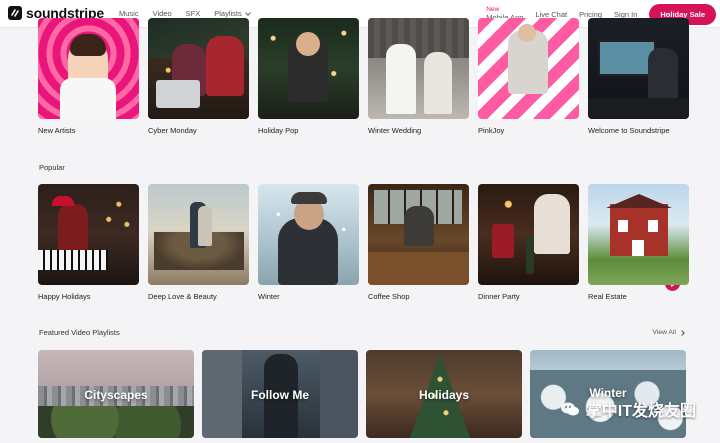 The height and width of the screenshot is (443, 720). What do you see at coordinates (247, 12) in the screenshot?
I see `chevron-down-icon` at bounding box center [247, 12].